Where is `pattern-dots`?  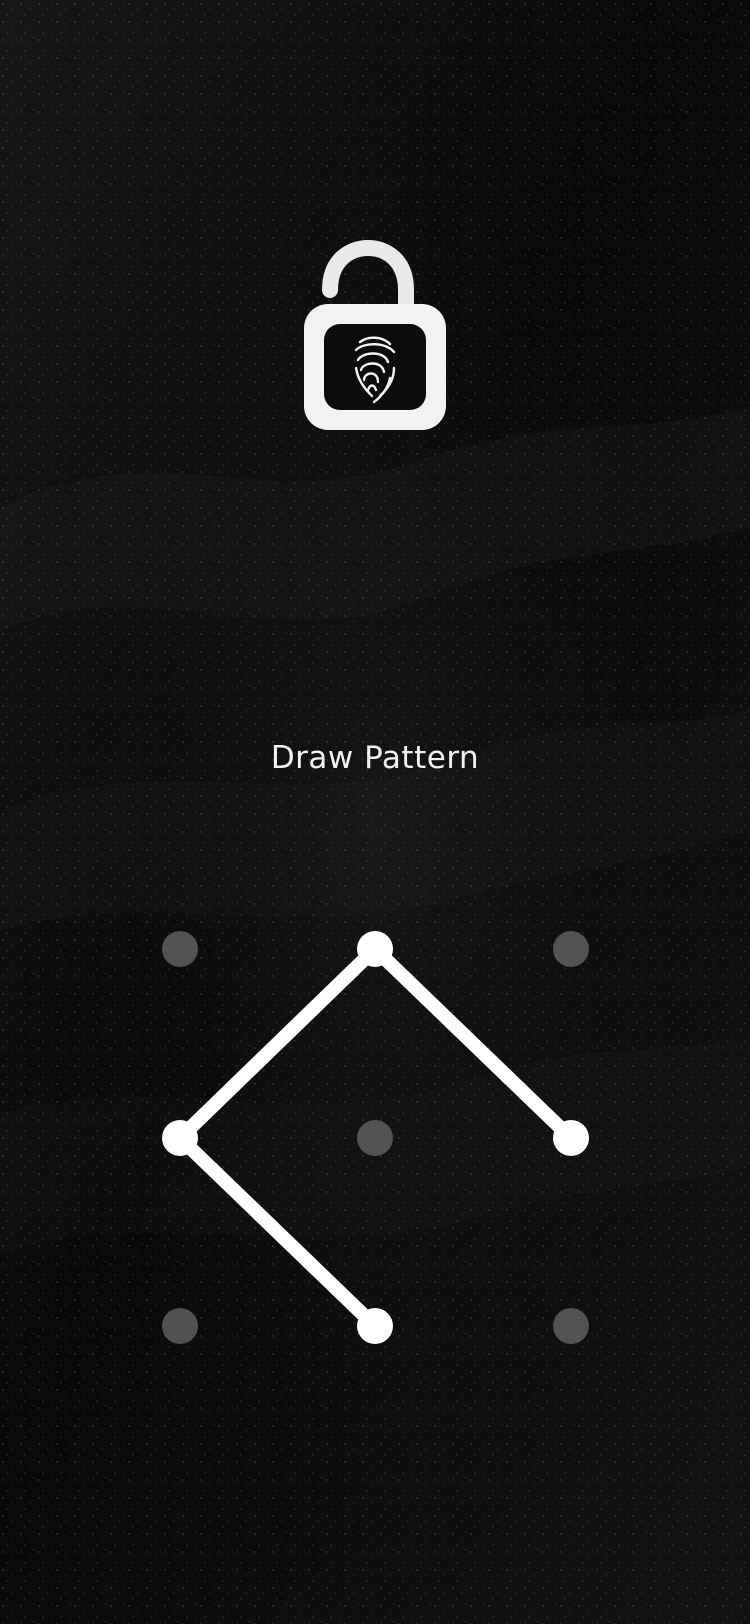
pattern-dots is located at coordinates (375, 1137).